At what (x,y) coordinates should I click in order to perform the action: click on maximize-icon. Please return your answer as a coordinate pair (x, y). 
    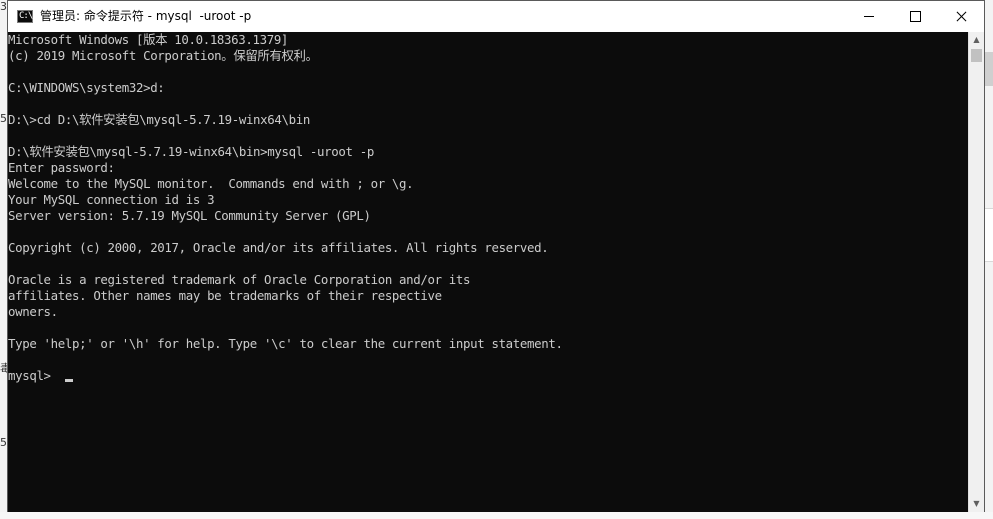
    Looking at the image, I should click on (915, 16).